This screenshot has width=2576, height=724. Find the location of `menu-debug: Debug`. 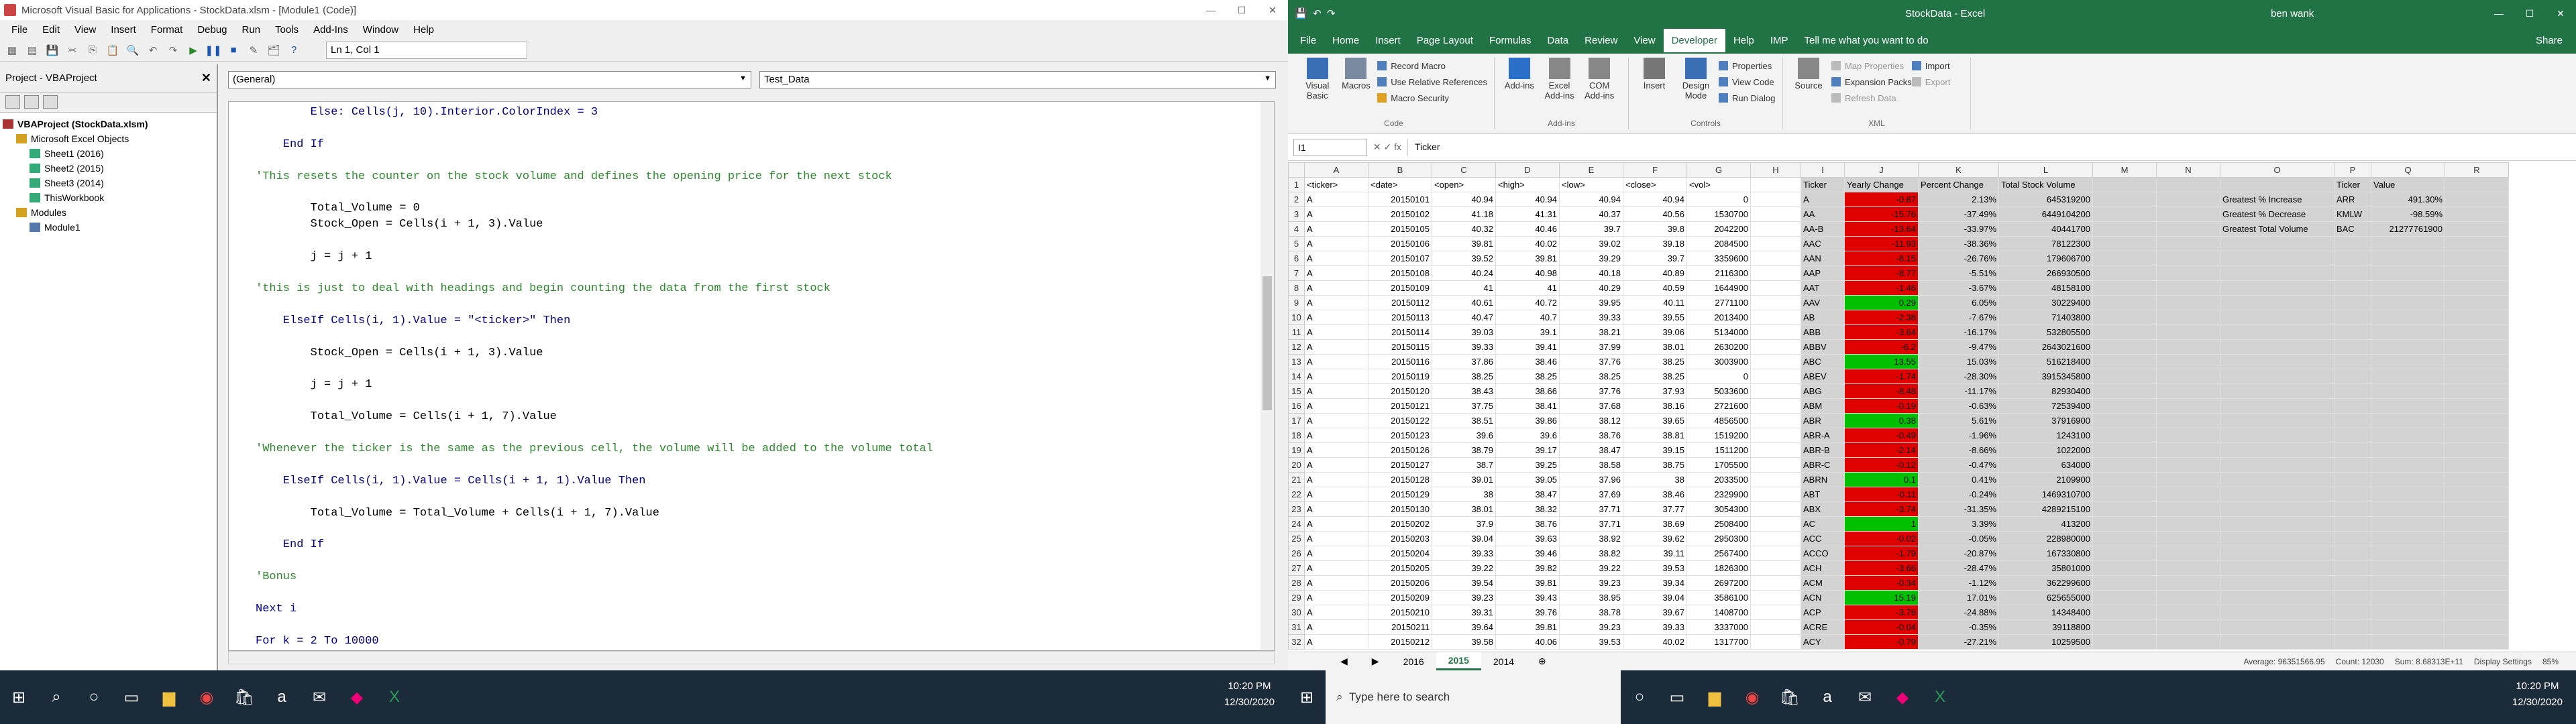

menu-debug: Debug is located at coordinates (212, 30).